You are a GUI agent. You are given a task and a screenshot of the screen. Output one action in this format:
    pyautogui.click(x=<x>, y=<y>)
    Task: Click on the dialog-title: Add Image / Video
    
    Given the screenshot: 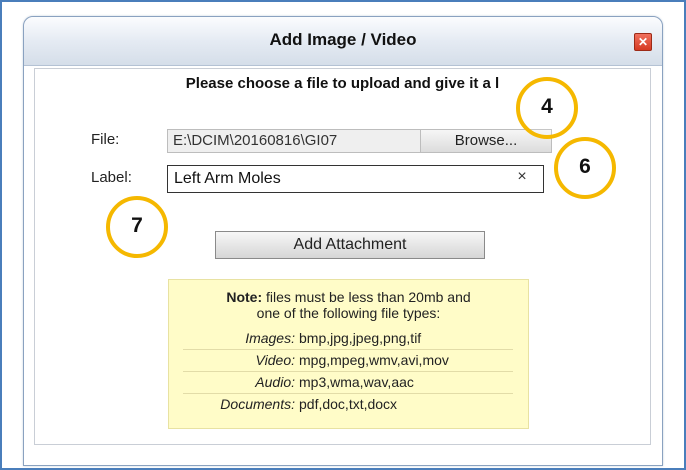 What is the action you would take?
    pyautogui.click(x=343, y=39)
    